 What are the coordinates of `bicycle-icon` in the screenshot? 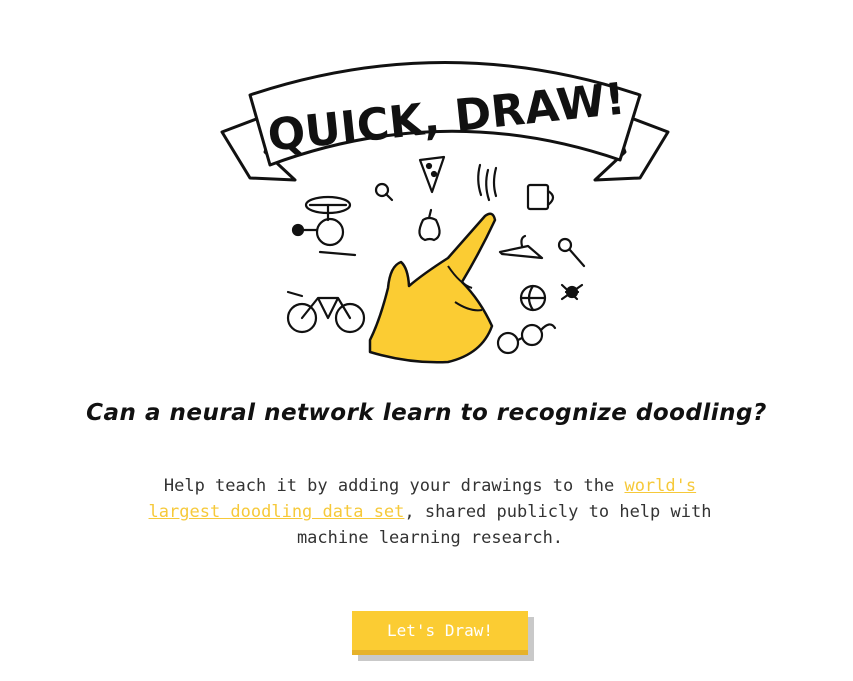 It's located at (326, 312).